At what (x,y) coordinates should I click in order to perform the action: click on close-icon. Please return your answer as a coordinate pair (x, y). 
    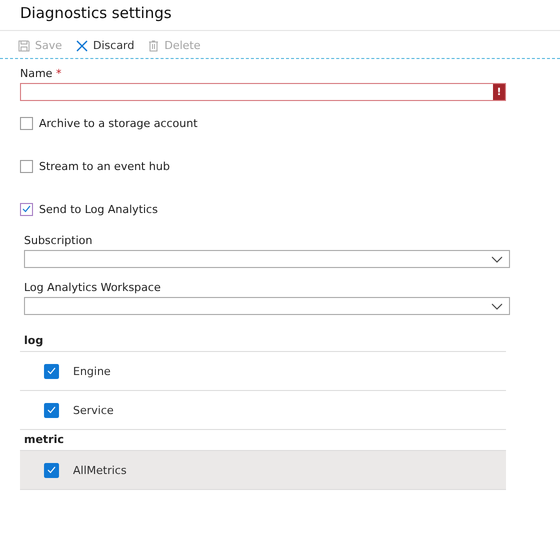
    Looking at the image, I should click on (82, 46).